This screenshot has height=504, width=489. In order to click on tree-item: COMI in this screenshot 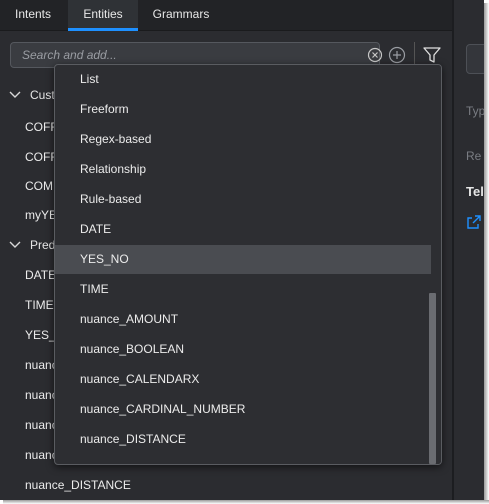, I will do `click(40, 186)`.